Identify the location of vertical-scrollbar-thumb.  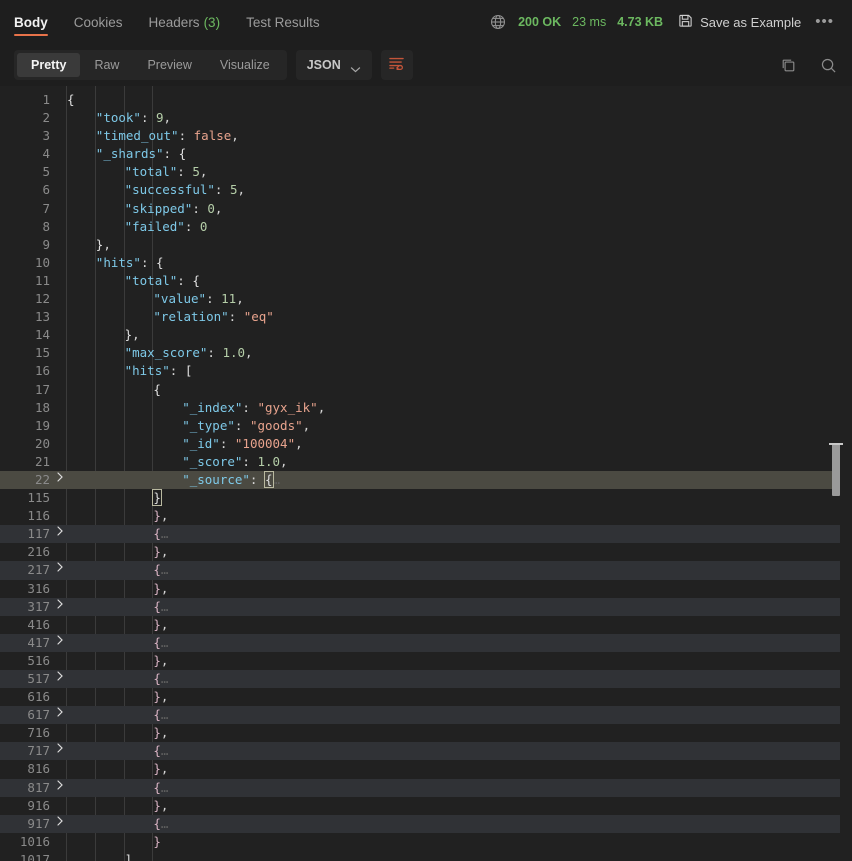
(836, 469).